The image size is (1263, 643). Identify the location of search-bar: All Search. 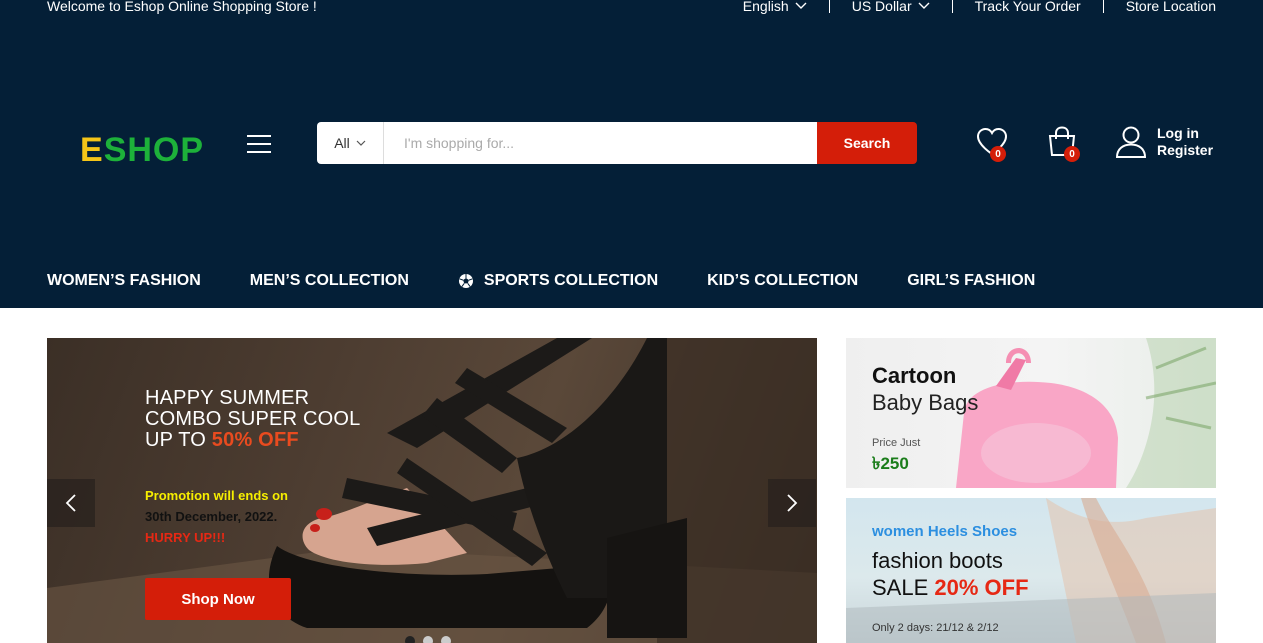
(617, 143).